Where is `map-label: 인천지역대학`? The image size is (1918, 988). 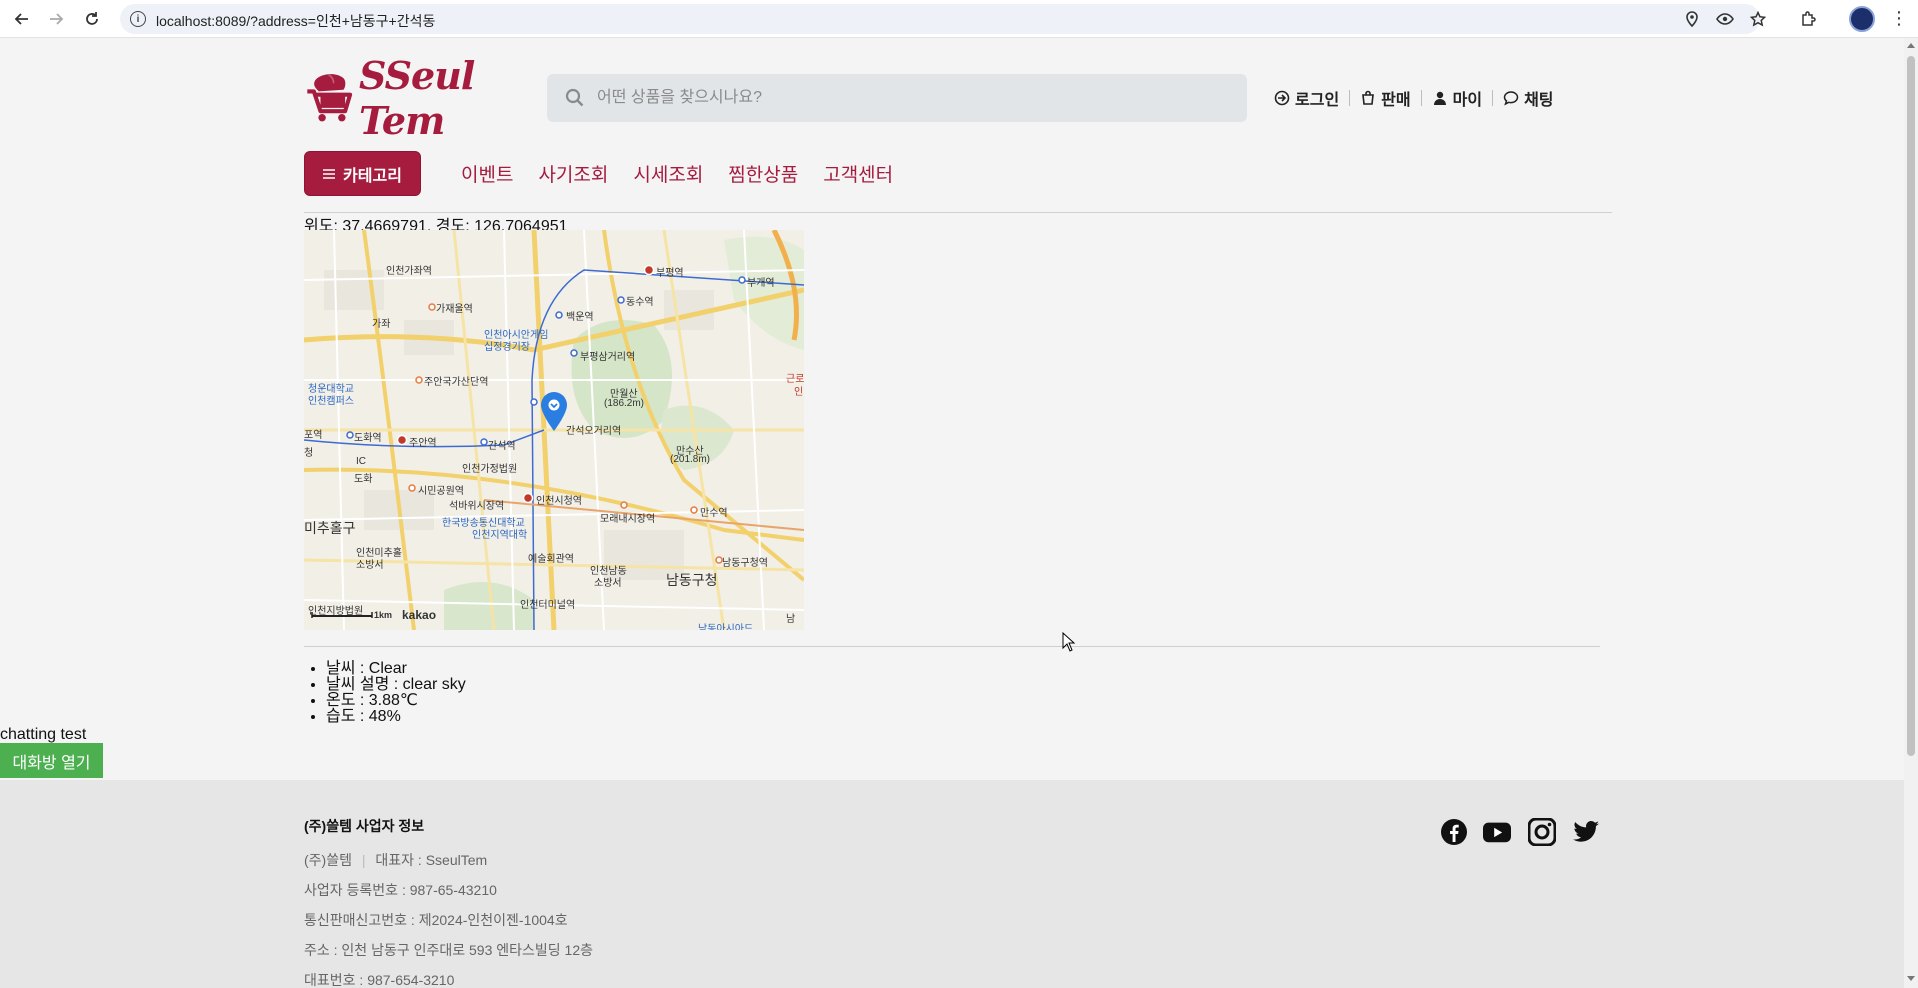
map-label: 인천지역대학 is located at coordinates (500, 535).